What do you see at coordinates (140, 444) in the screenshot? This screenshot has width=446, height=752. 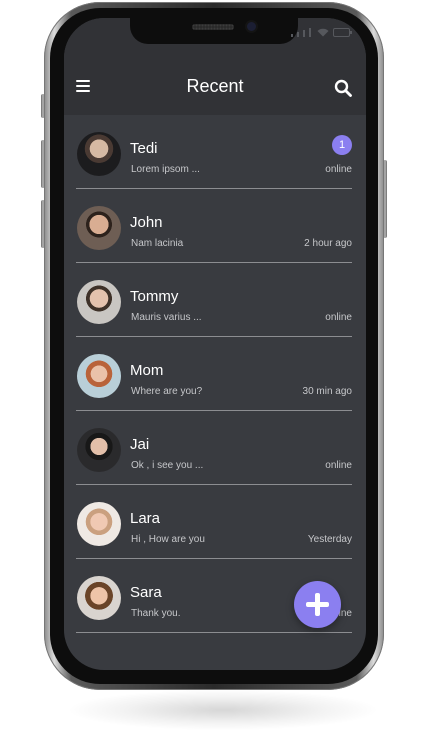 I see `contact-name: Jai` at bounding box center [140, 444].